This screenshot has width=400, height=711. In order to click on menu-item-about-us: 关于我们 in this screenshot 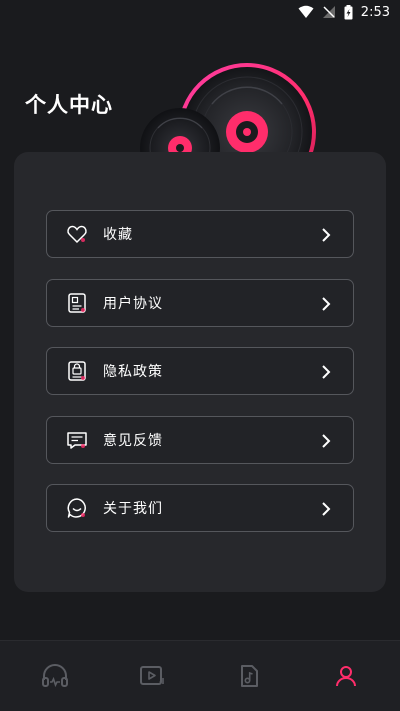, I will do `click(200, 508)`.